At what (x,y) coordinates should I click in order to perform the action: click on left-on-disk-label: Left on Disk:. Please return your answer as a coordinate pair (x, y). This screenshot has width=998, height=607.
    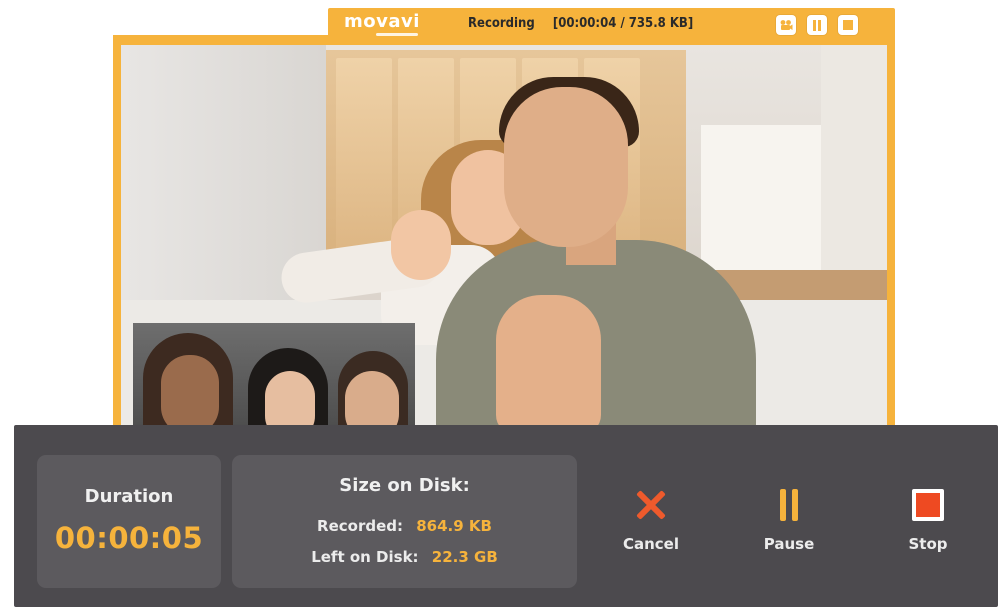
    Looking at the image, I should click on (365, 557).